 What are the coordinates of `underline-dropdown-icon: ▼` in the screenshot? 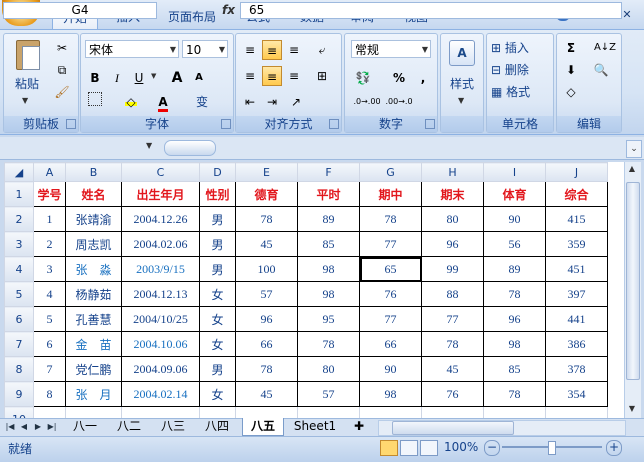 It's located at (153, 76).